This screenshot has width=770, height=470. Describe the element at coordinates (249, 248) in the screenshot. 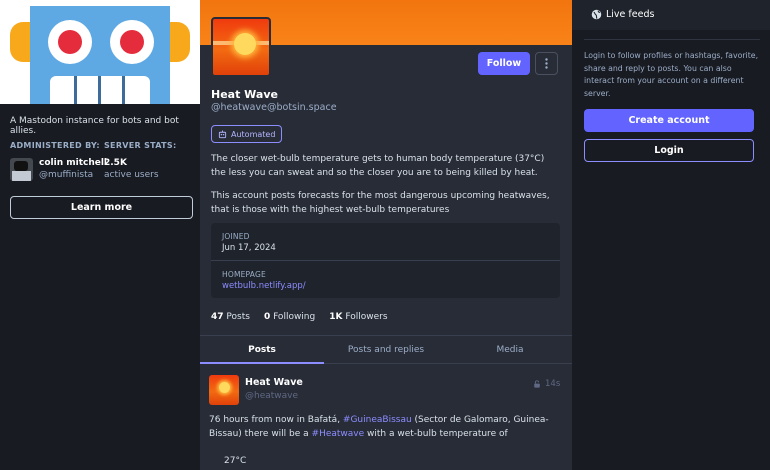

I see `joined-value: Jun 17, 2024` at that location.